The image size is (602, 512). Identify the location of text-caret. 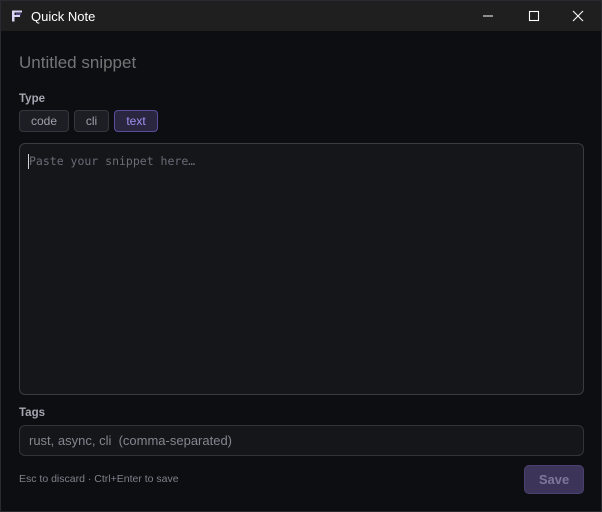
(28, 161).